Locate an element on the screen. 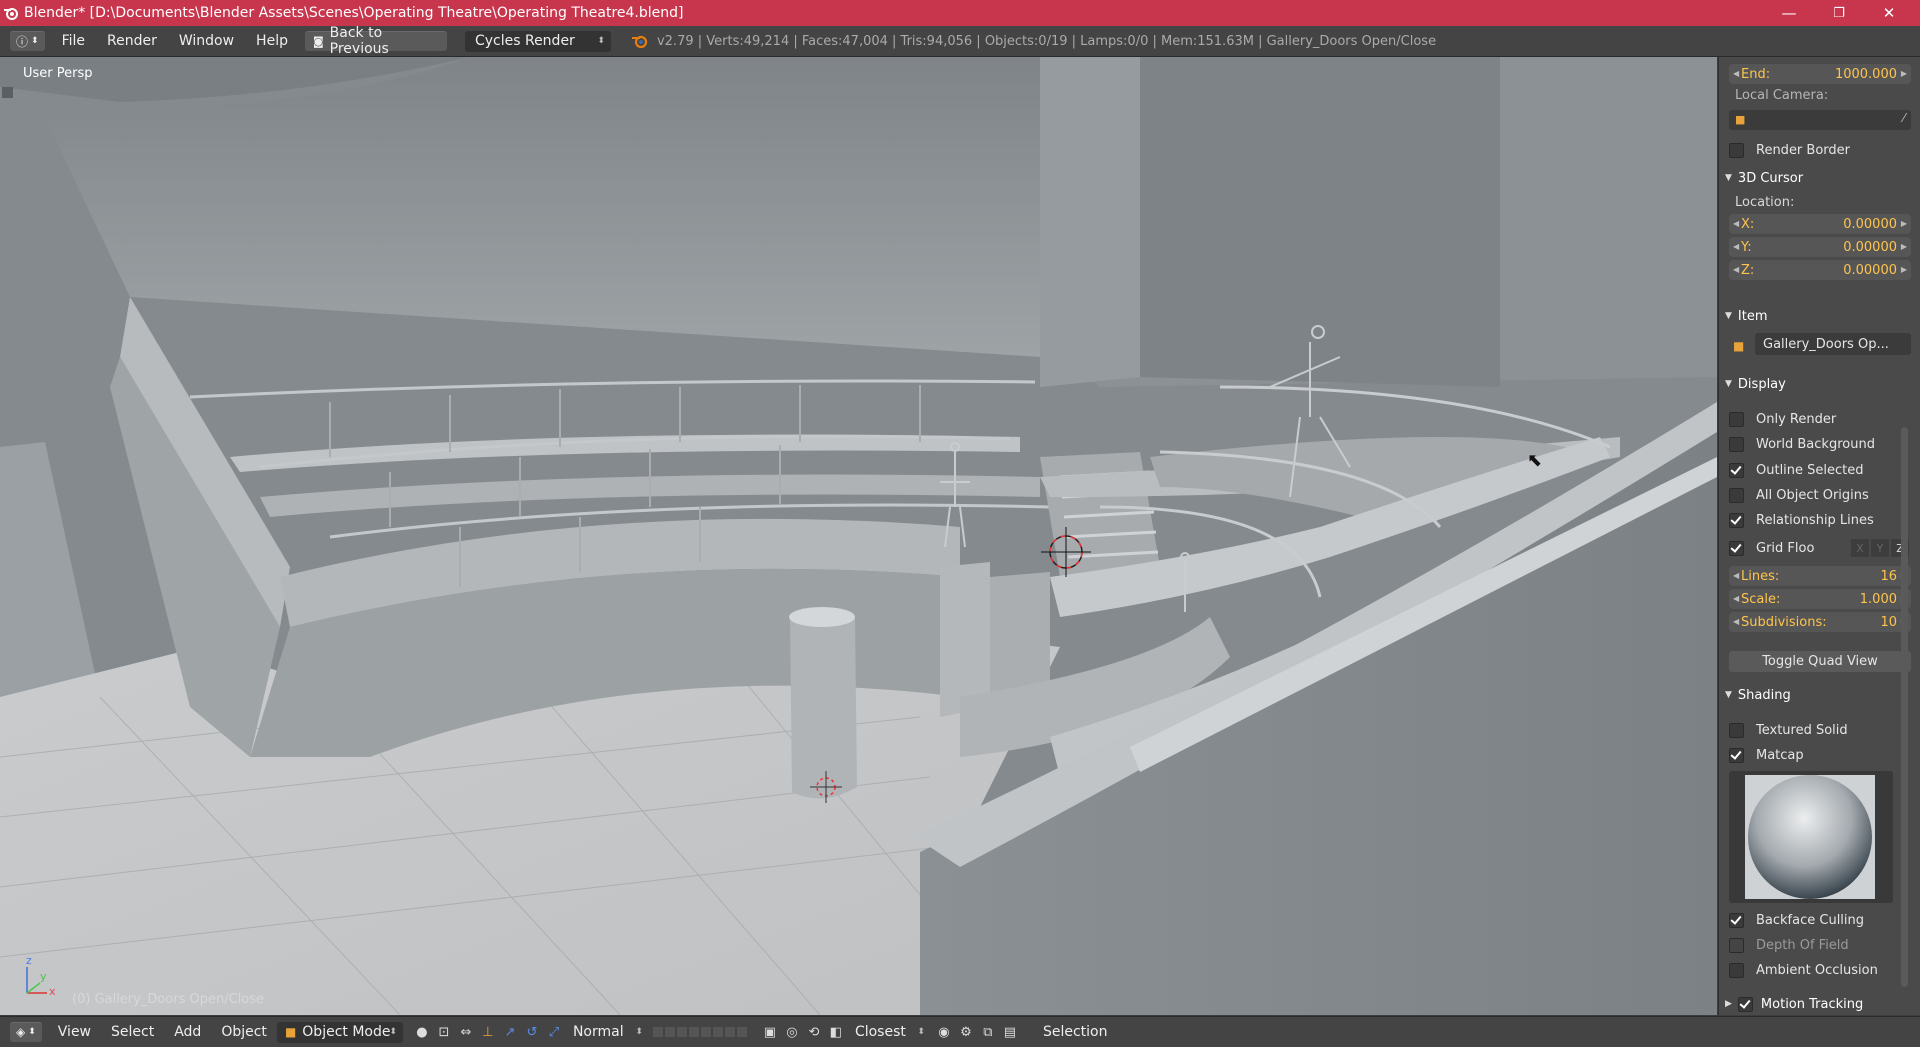 Image resolution: width=1920 pixels, height=1047 pixels. toggle-quad-view-button: Toggle Quad View is located at coordinates (1820, 661).